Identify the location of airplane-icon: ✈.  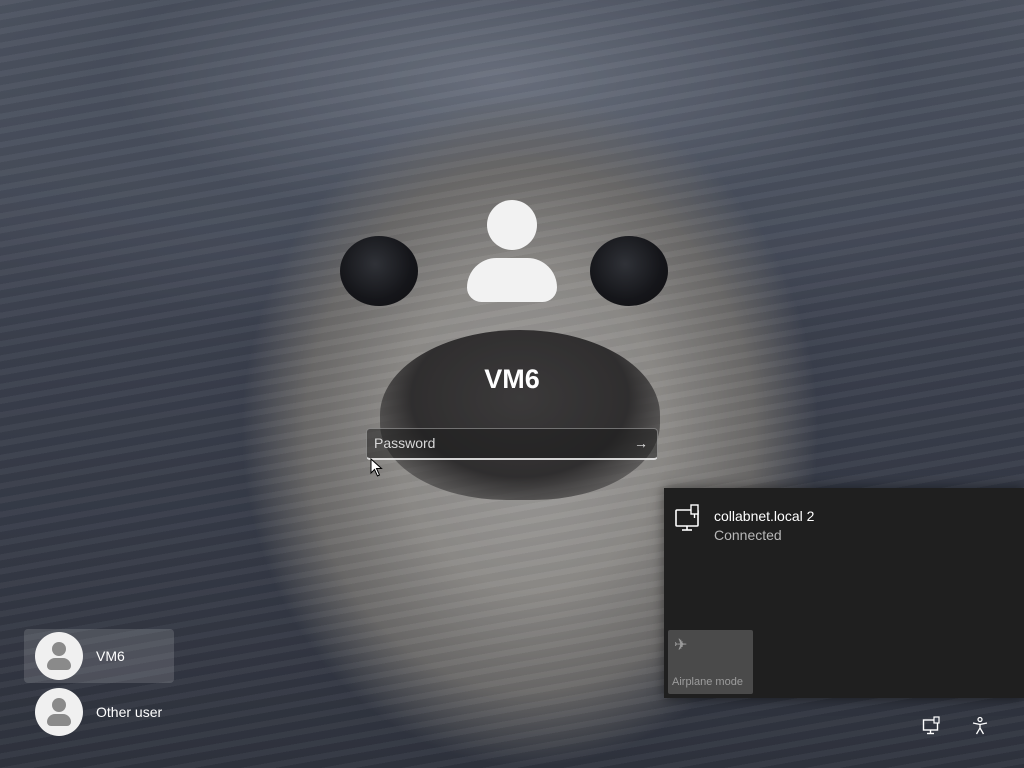
(681, 645).